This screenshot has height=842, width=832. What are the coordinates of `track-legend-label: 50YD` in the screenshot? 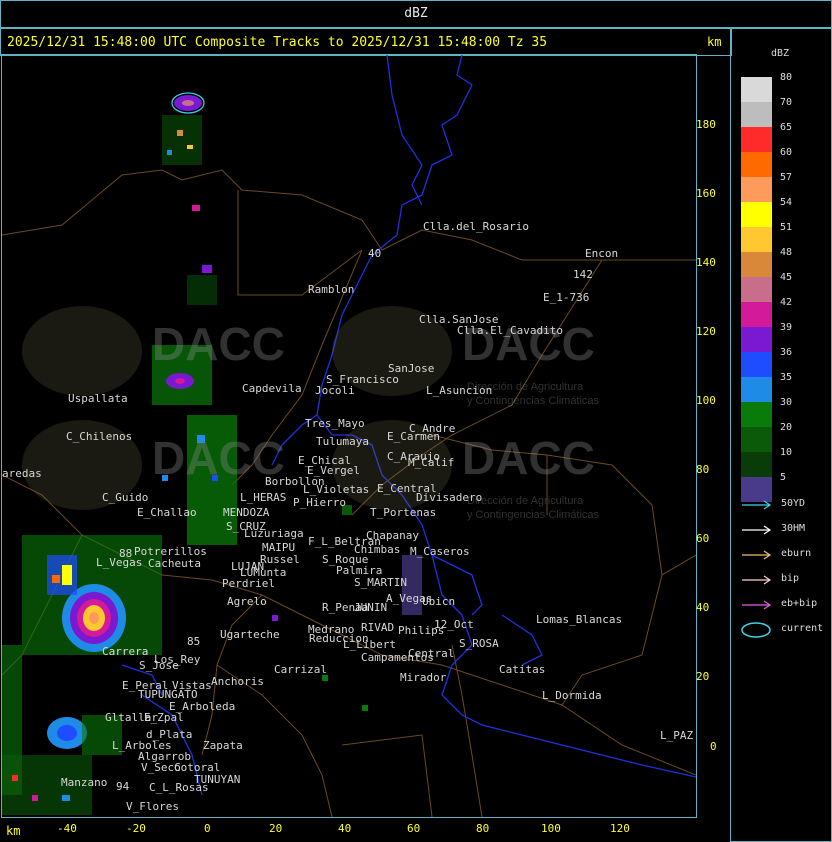 It's located at (793, 503).